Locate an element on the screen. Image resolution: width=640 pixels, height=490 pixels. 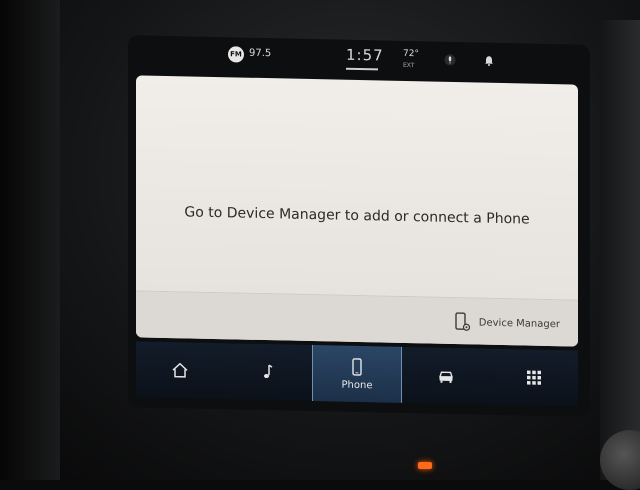
nav-item-media is located at coordinates (268, 372).